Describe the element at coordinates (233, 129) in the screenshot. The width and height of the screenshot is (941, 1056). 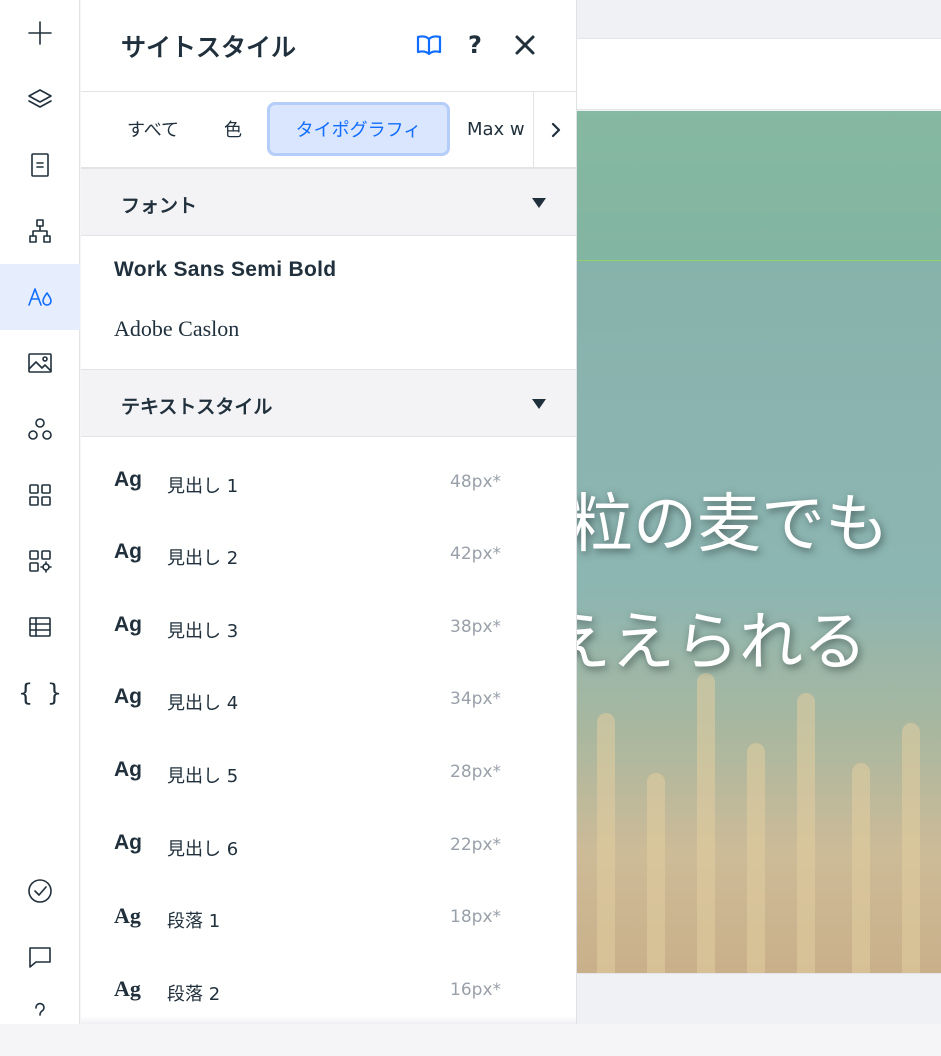
I see `tab-color: 色` at that location.